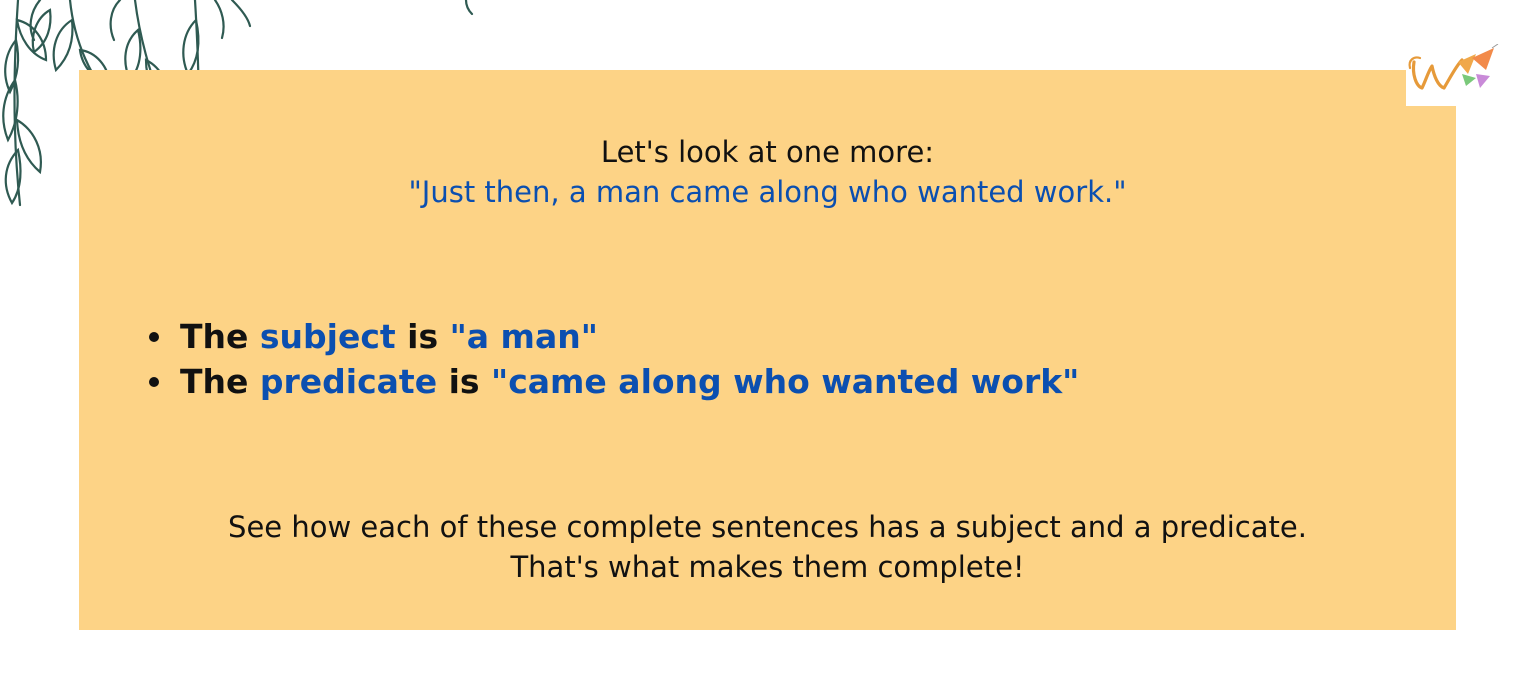  I want to click on w-logo-icon, so click(1453, 66).